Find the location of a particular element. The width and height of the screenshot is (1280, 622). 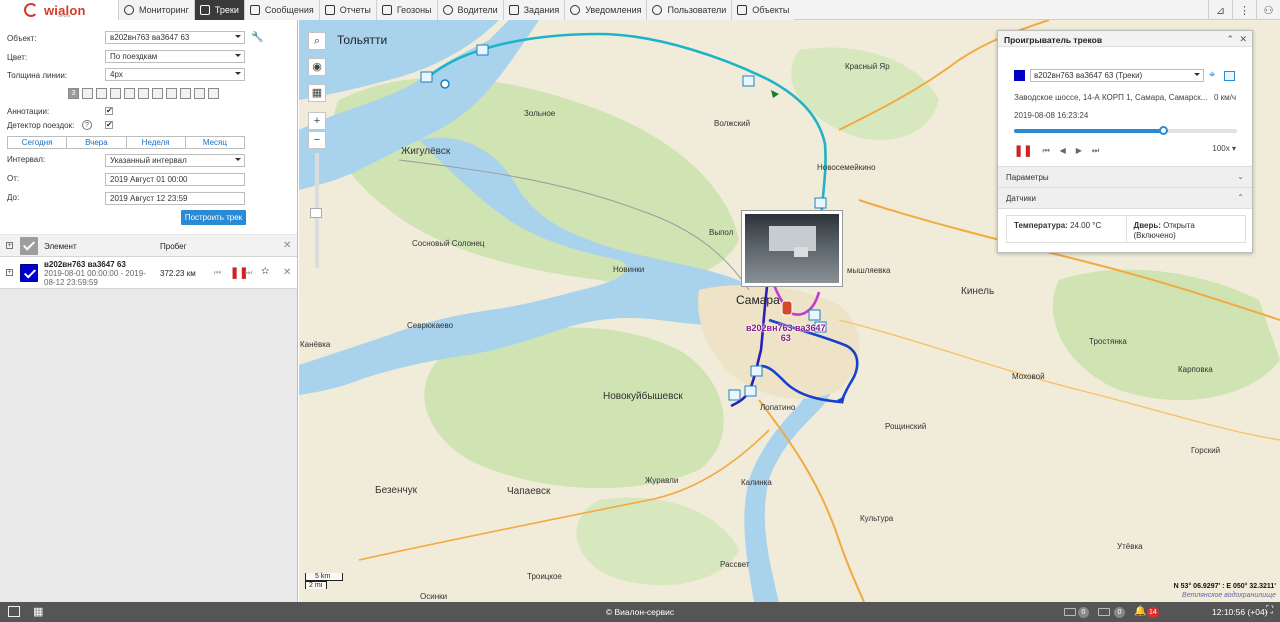

close-icon: ✕ is located at coordinates (1243, 39).